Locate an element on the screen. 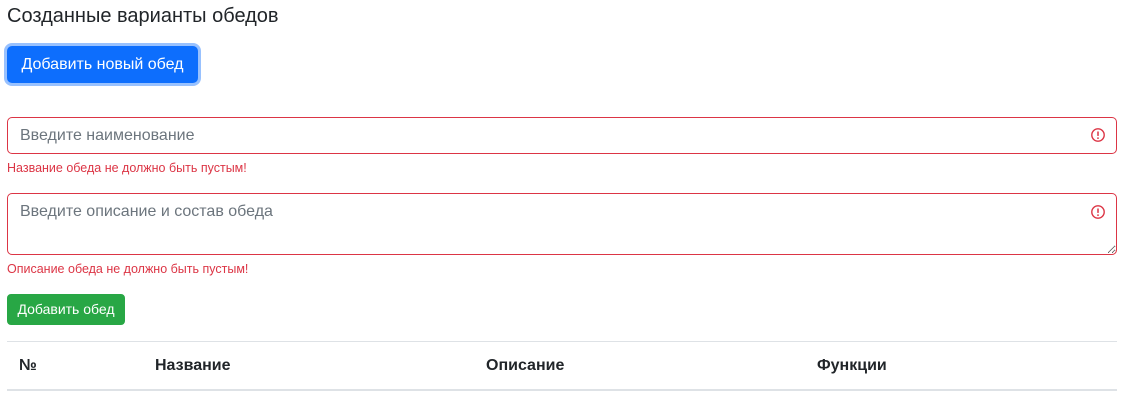  column-header-description: Описание is located at coordinates (525, 365).